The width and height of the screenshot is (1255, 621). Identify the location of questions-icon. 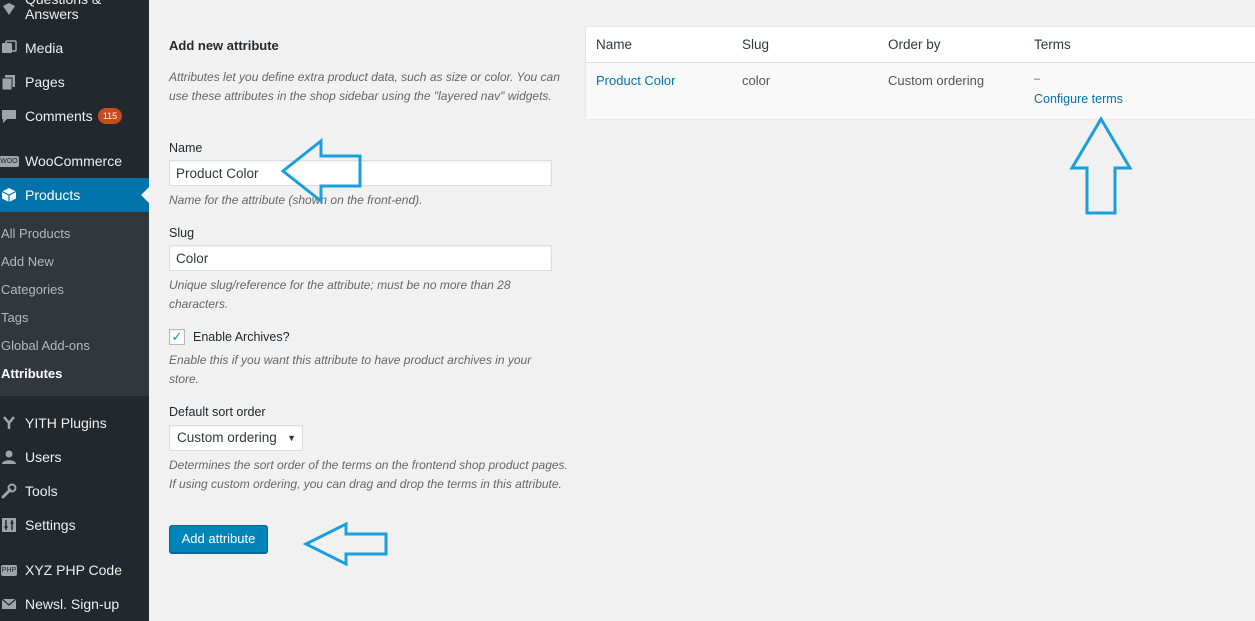
(9, 9).